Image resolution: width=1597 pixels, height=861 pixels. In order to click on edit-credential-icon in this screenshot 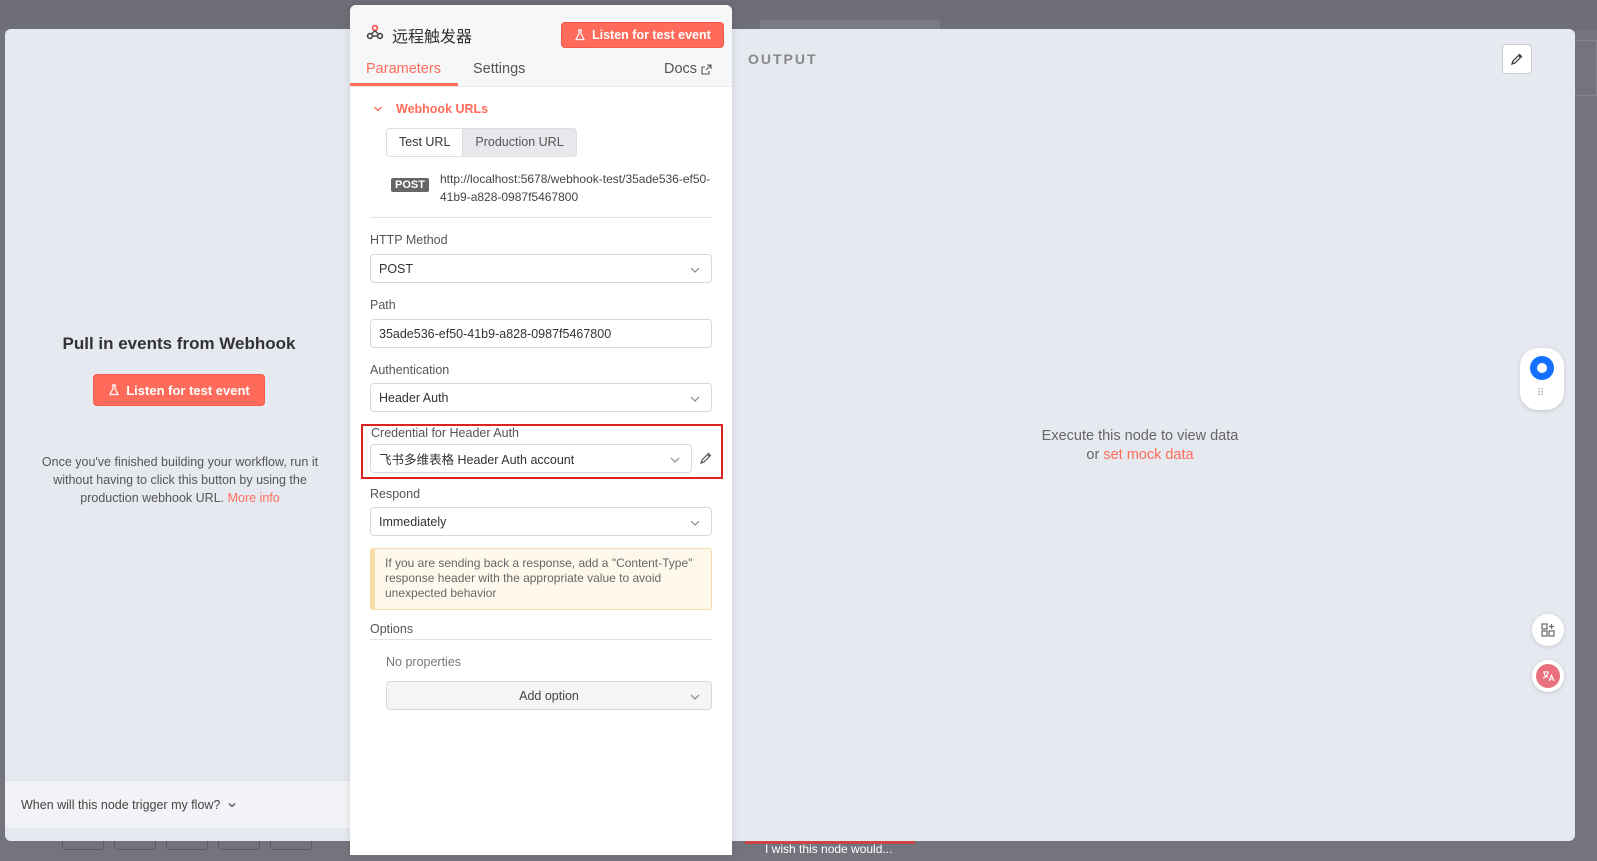, I will do `click(706, 458)`.